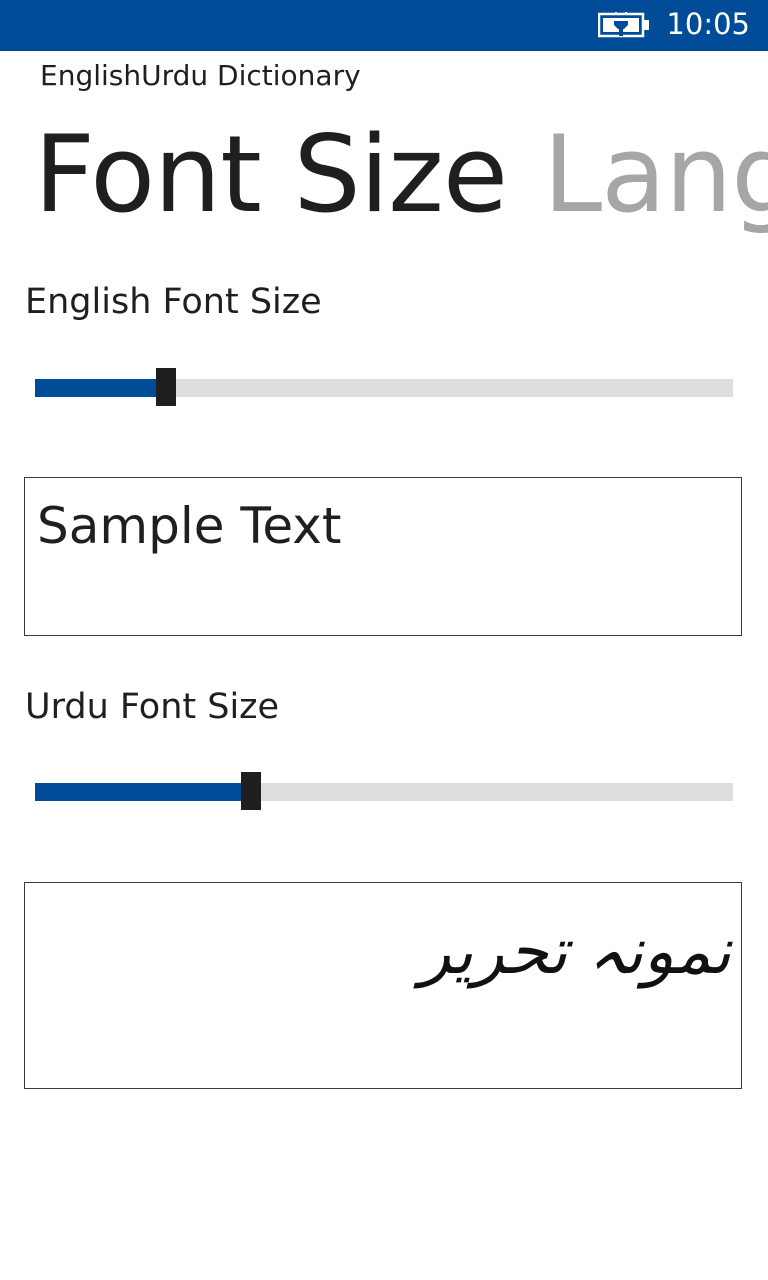 The width and height of the screenshot is (768, 1280). What do you see at coordinates (152, 707) in the screenshot?
I see `urdu-font-size-label: Urdu Font Size` at bounding box center [152, 707].